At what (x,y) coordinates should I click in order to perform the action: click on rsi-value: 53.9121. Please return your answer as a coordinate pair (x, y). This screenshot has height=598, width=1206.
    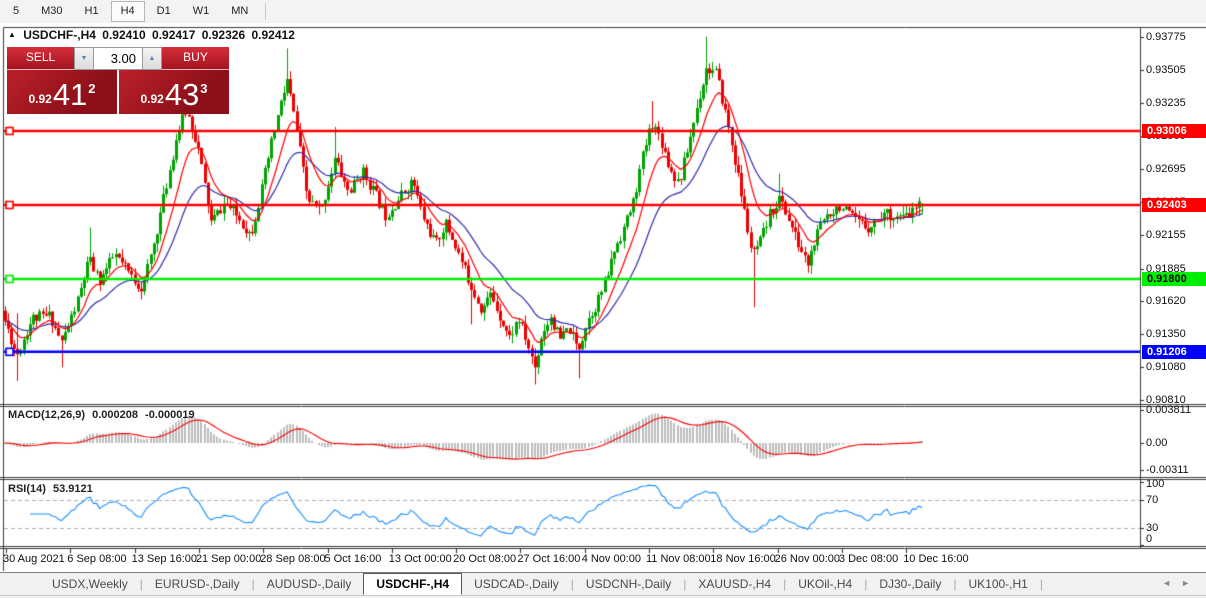
    Looking at the image, I should click on (72, 489).